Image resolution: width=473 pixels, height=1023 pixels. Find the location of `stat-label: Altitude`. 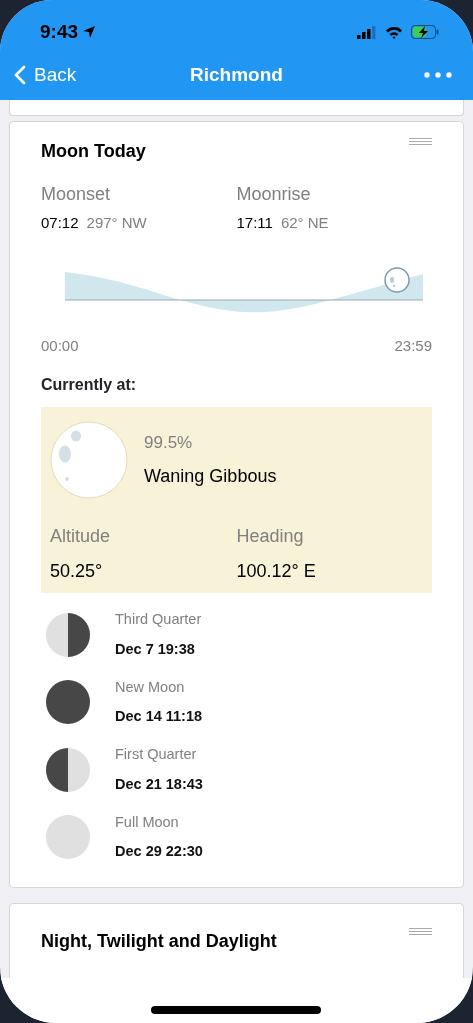

stat-label: Altitude is located at coordinates (81, 536).